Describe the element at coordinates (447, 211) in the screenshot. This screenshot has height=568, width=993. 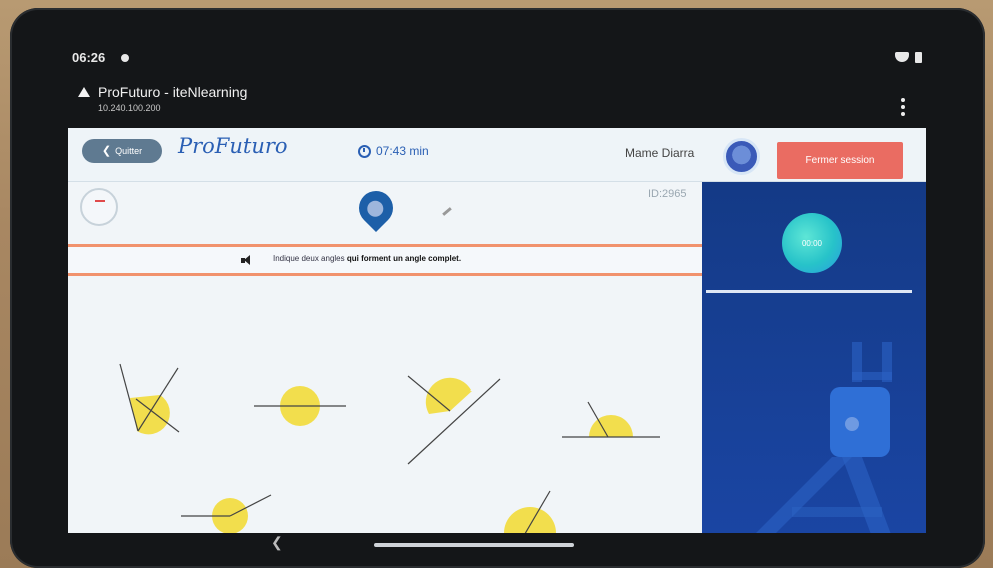
I see `pencil-mark-icon` at that location.